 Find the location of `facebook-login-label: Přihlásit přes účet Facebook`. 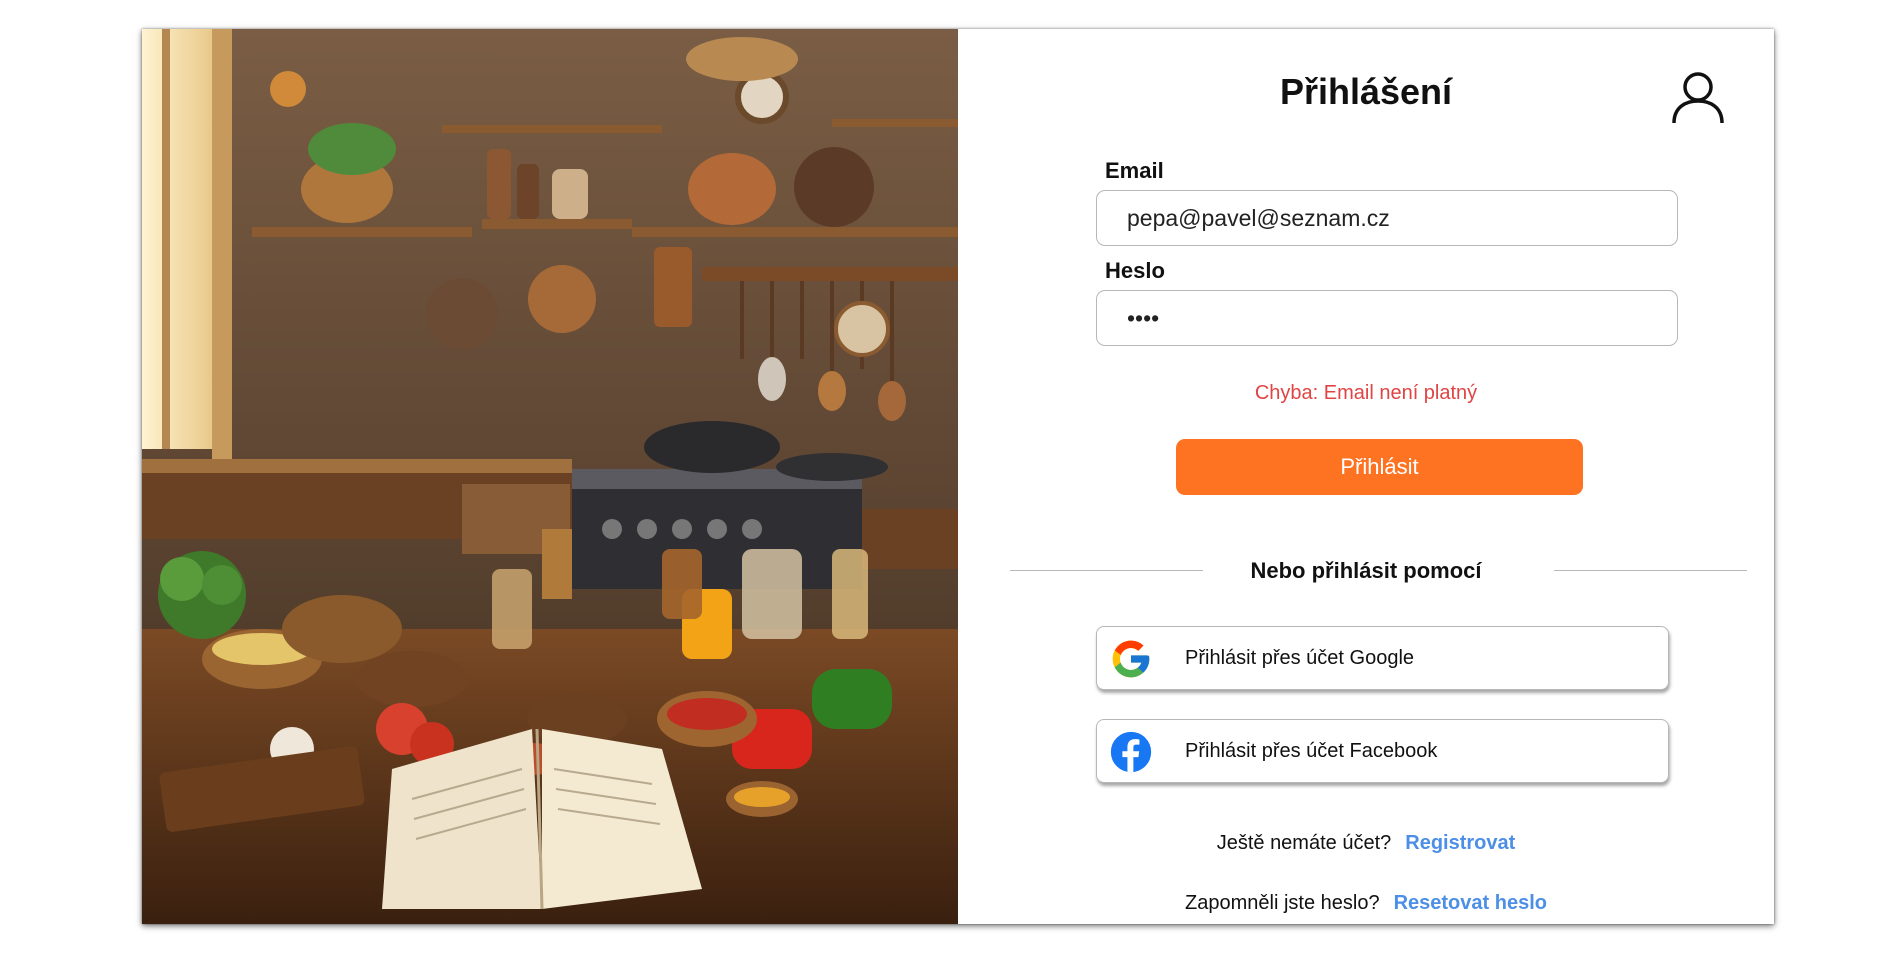

facebook-login-label: Přihlásit přes účet Facebook is located at coordinates (1311, 751).